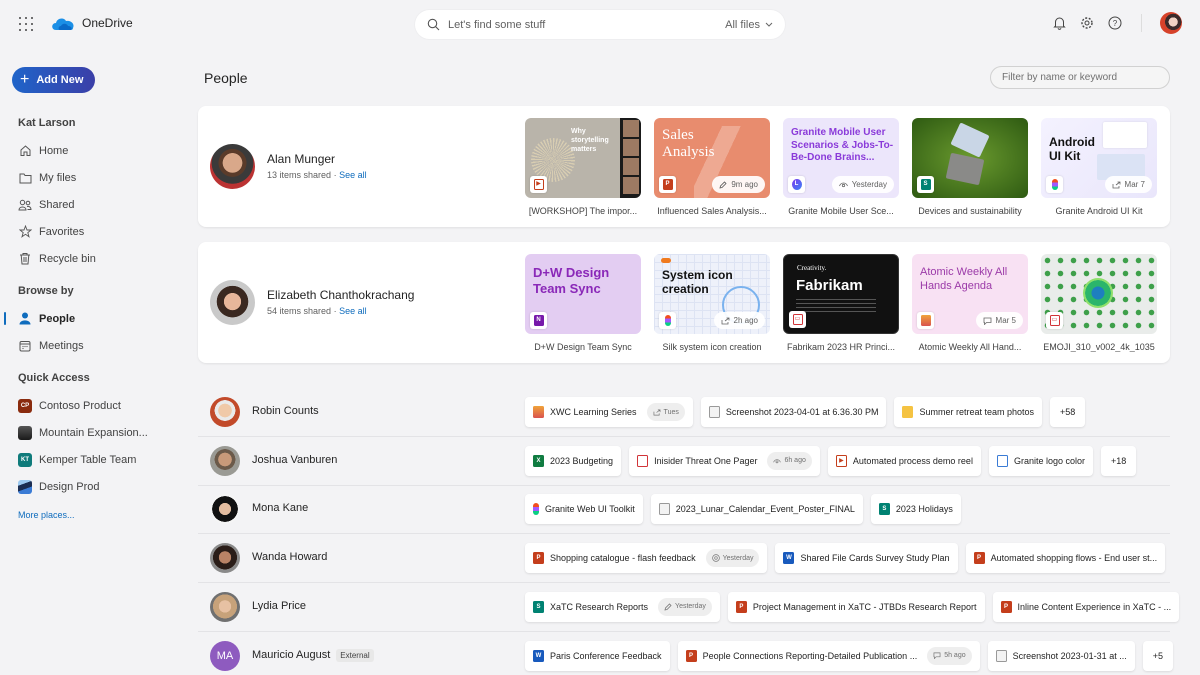 Image resolution: width=1200 pixels, height=675 pixels. Describe the element at coordinates (999, 320) in the screenshot. I see `activity-badge: Mar 5` at that location.